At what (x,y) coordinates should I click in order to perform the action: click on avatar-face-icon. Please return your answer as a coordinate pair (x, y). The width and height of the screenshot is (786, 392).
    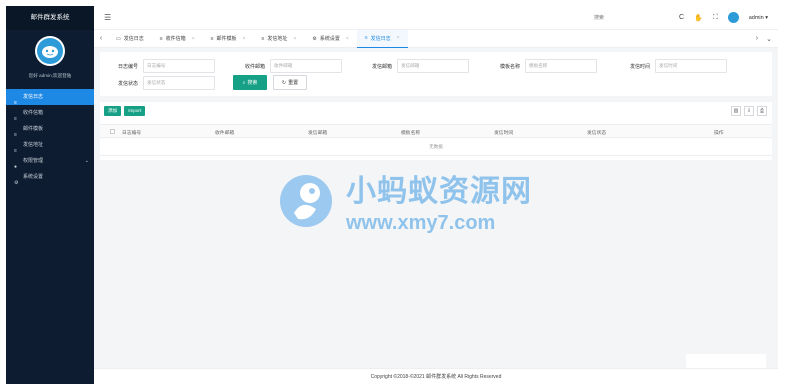
    Looking at the image, I should click on (50, 52).